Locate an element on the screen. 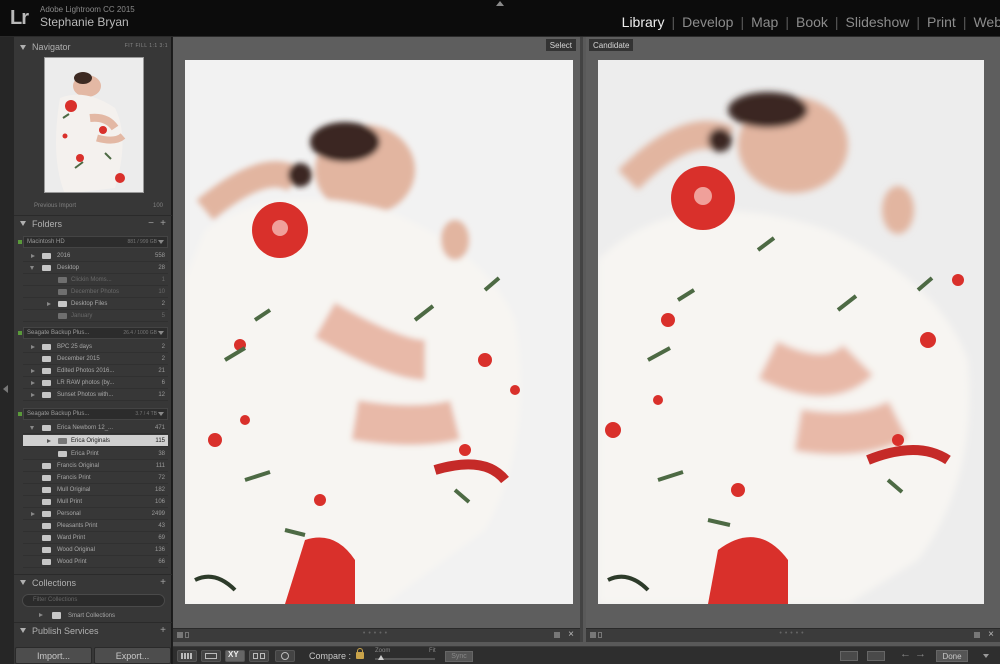  identity-plate: Stephanie Bryan is located at coordinates (84, 22).